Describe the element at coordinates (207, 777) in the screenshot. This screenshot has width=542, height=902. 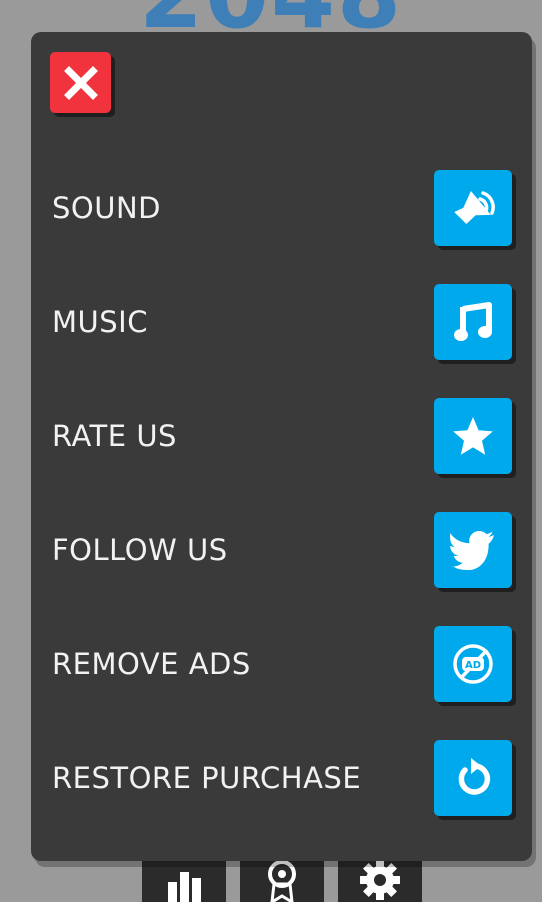
I see `restore-purchase-label: RESTORE PURCHASE` at that location.